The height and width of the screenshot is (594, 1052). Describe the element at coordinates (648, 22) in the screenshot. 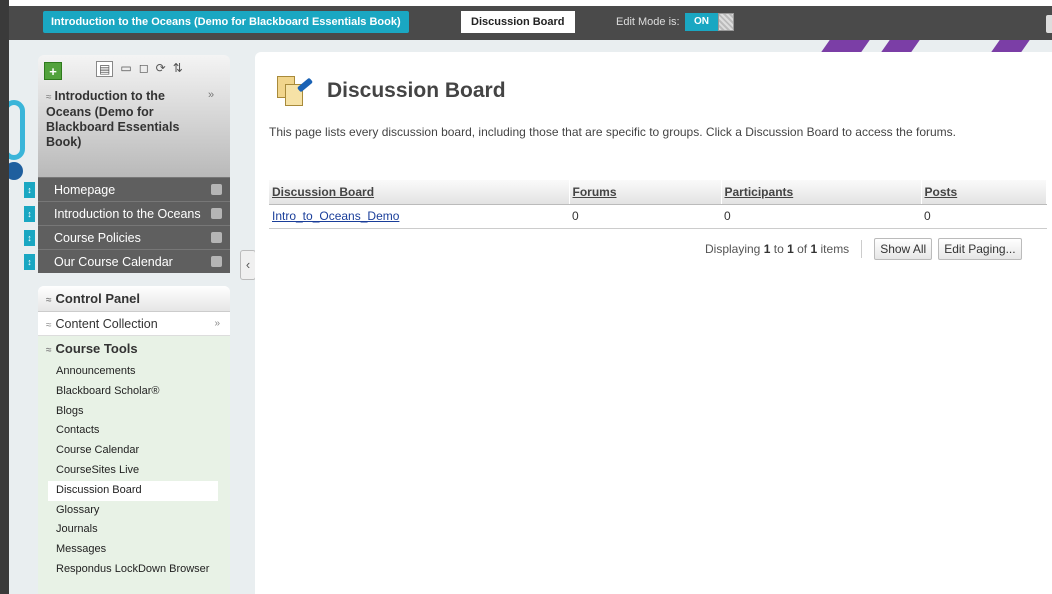

I see `edit-mode-label: Edit Mode is:` at that location.